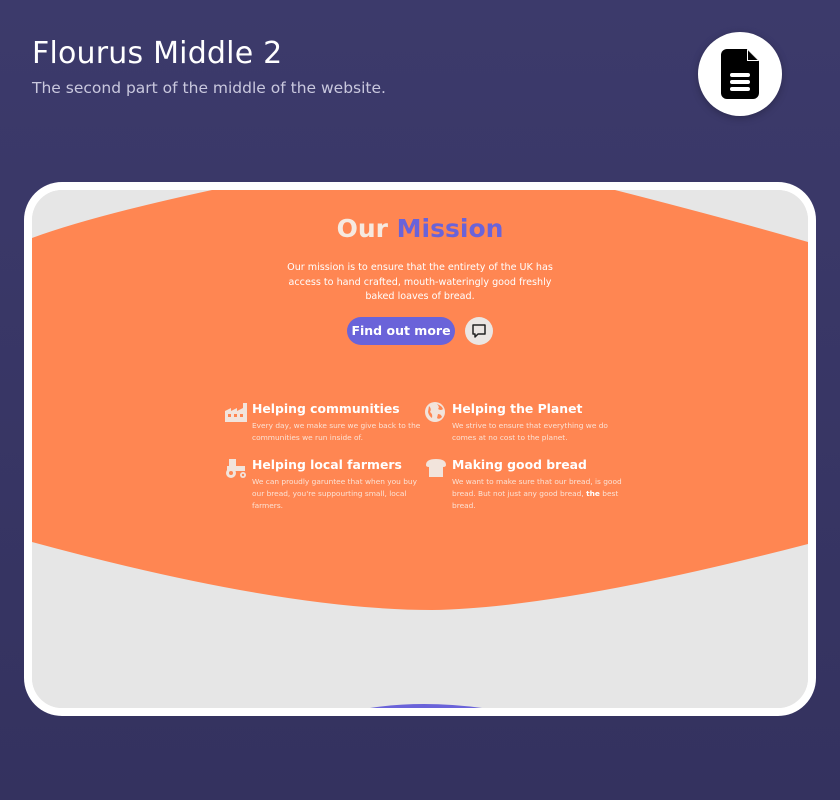  I want to click on tractor-icon, so click(236, 468).